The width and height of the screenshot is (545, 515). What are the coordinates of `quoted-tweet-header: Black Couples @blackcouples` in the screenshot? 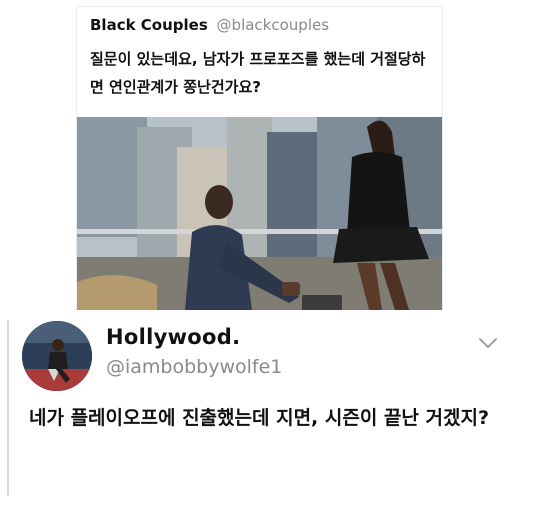 It's located at (209, 25).